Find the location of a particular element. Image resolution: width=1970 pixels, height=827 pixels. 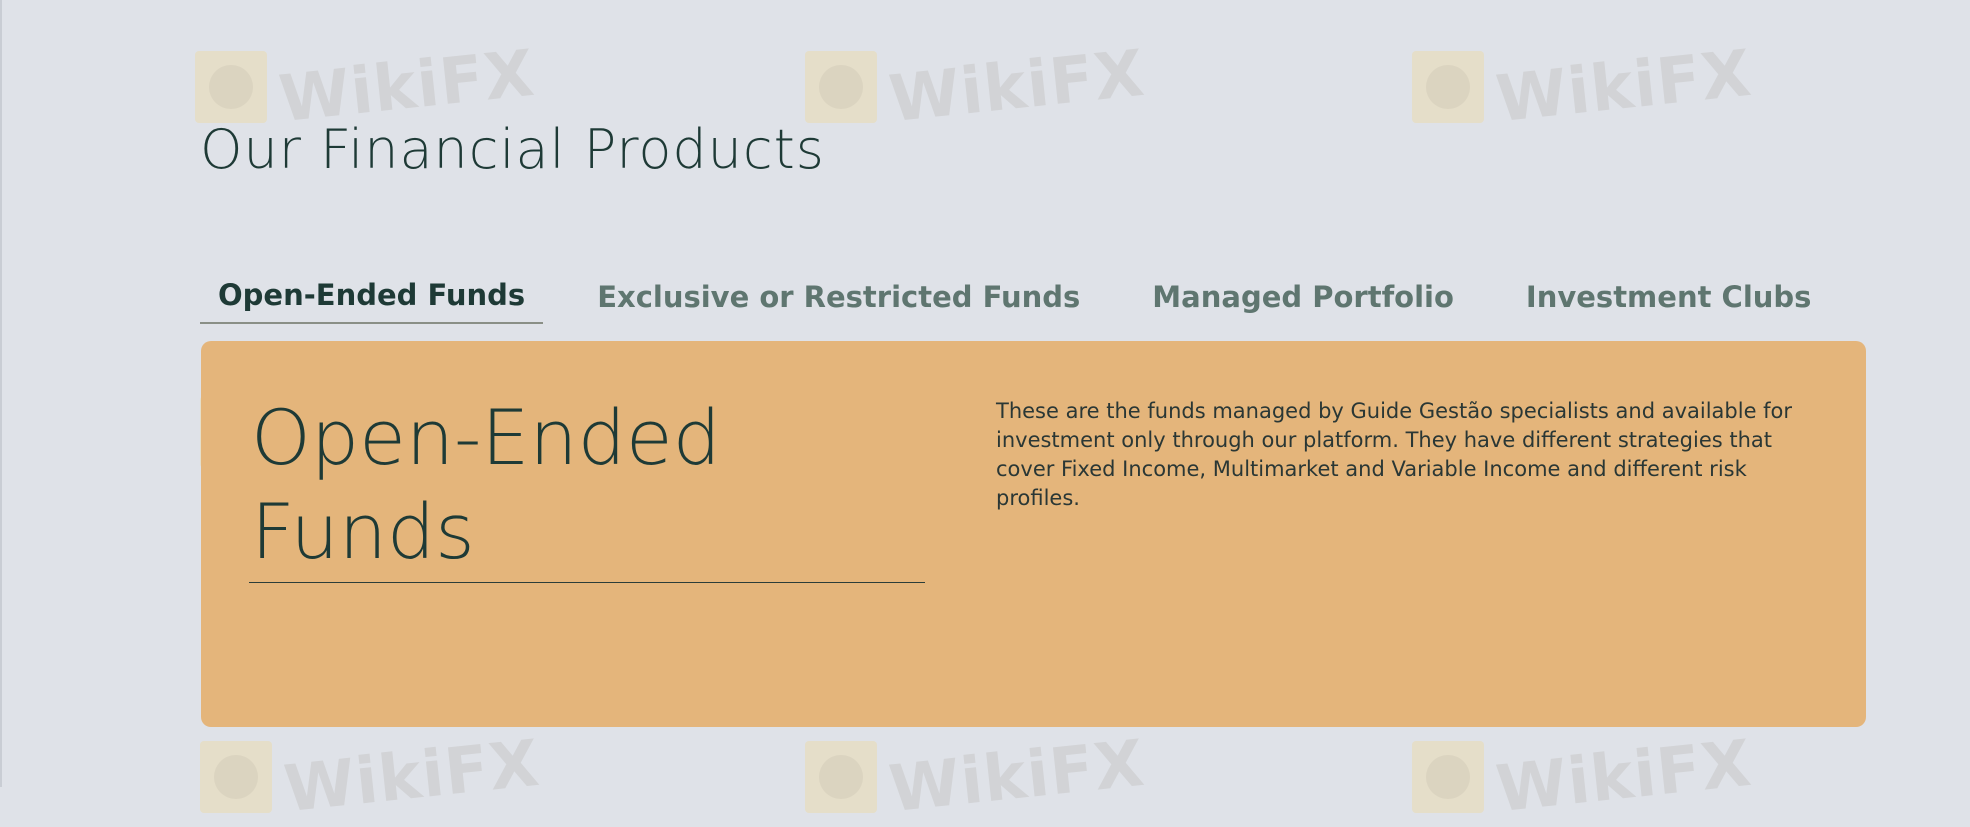

panel-heading: Open-Ended Funds is located at coordinates (486, 484).